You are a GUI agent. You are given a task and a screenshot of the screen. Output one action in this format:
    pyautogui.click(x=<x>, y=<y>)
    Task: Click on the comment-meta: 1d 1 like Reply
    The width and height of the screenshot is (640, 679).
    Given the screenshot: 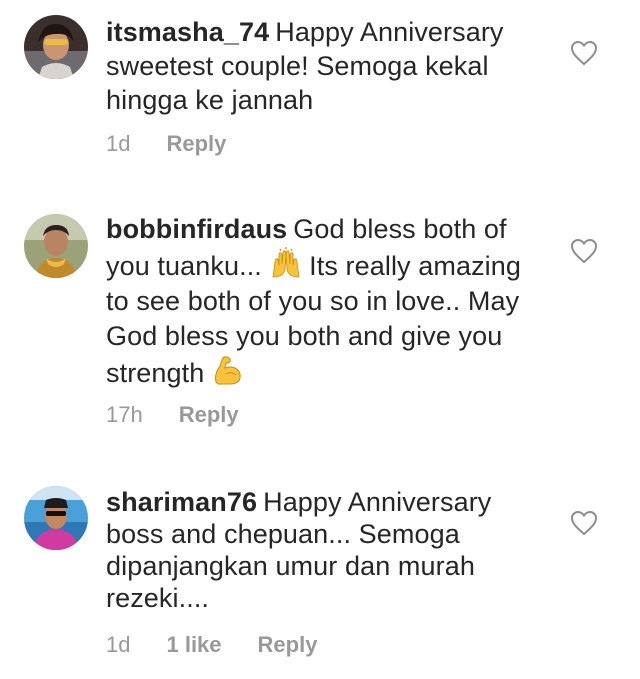 What is the action you would take?
    pyautogui.click(x=211, y=645)
    